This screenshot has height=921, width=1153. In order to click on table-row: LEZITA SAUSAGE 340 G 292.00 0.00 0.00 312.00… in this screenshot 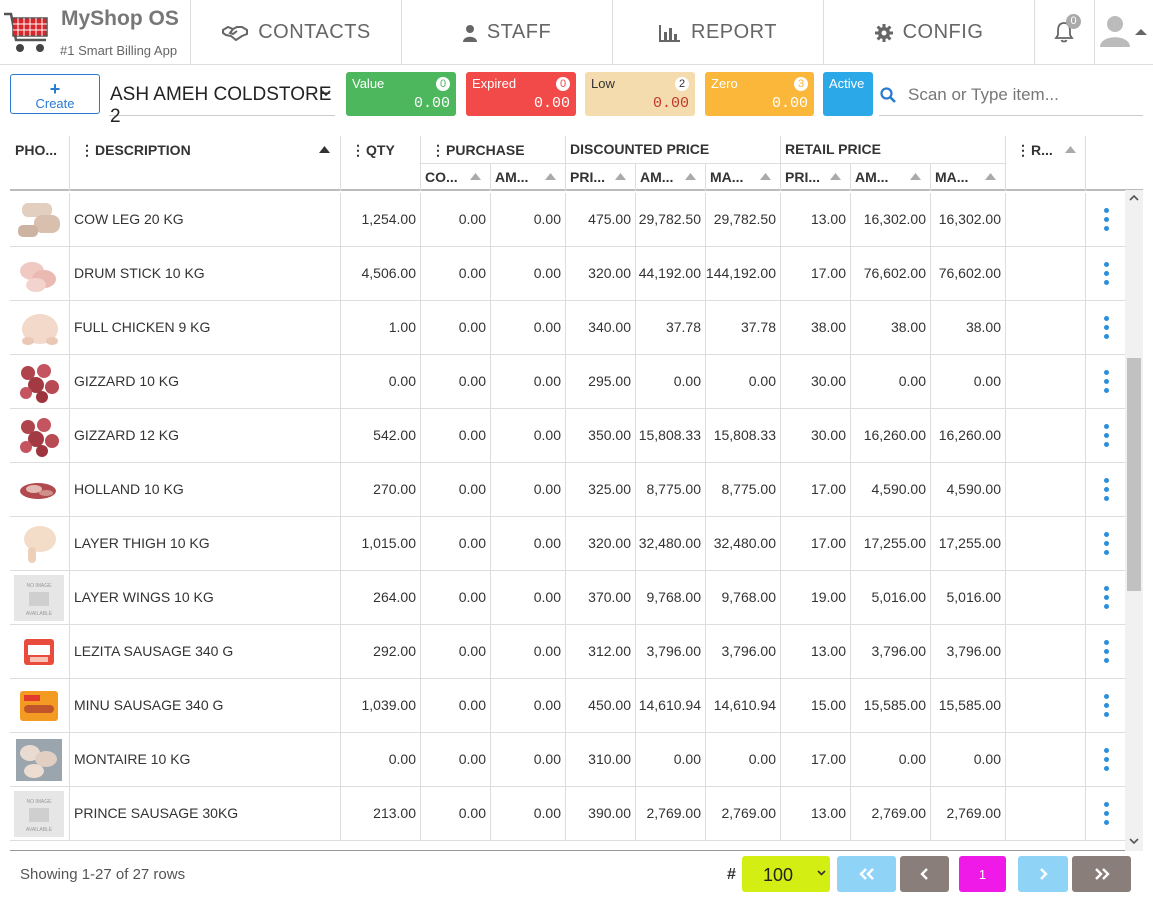, I will do `click(567, 652)`.